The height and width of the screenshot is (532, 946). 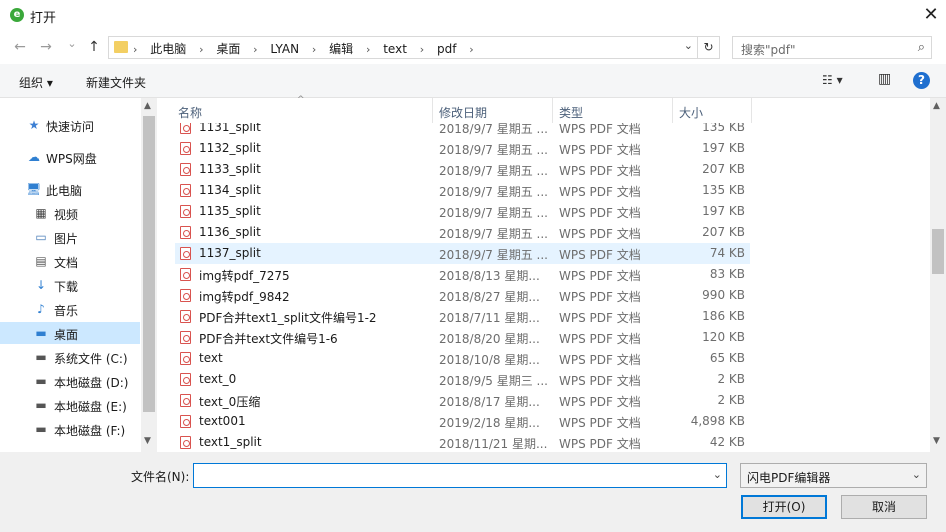 I want to click on forward-arrow-icon: →, so click(x=46, y=47).